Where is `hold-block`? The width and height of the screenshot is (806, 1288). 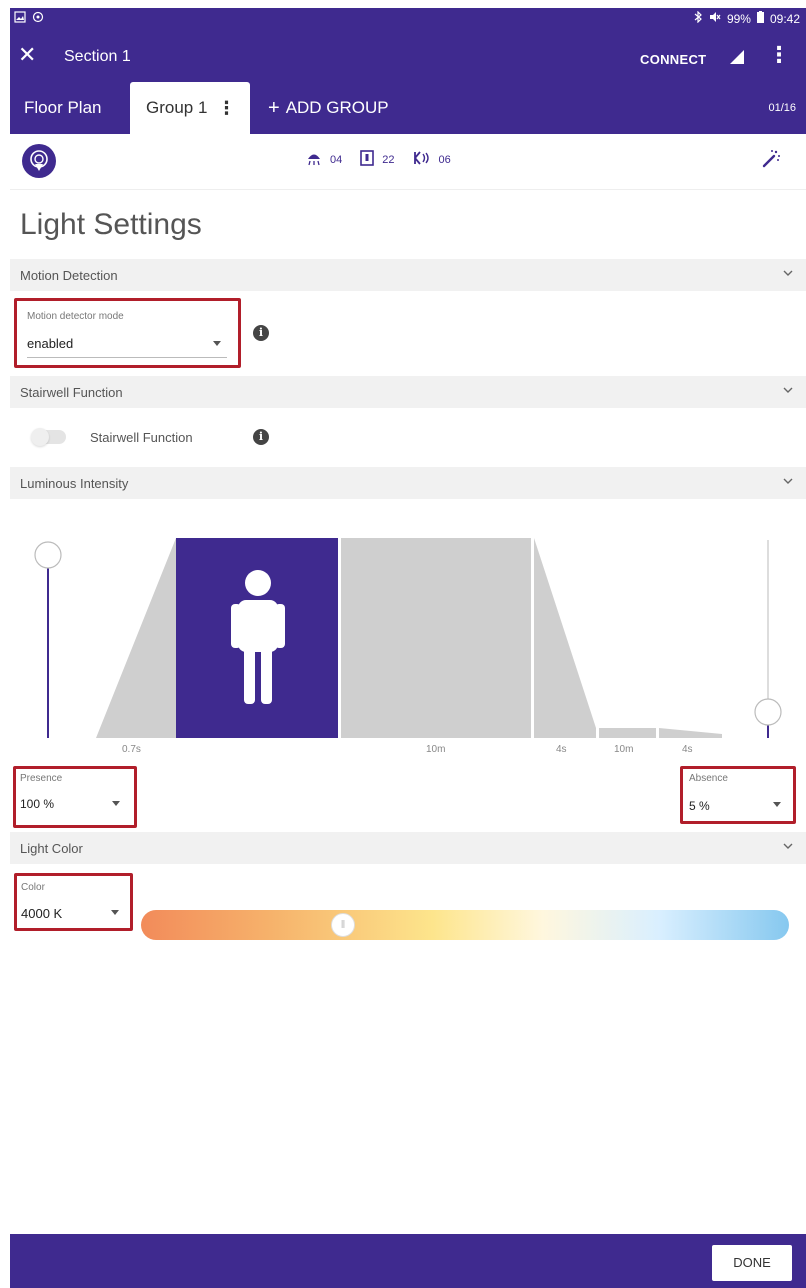
hold-block is located at coordinates (436, 638).